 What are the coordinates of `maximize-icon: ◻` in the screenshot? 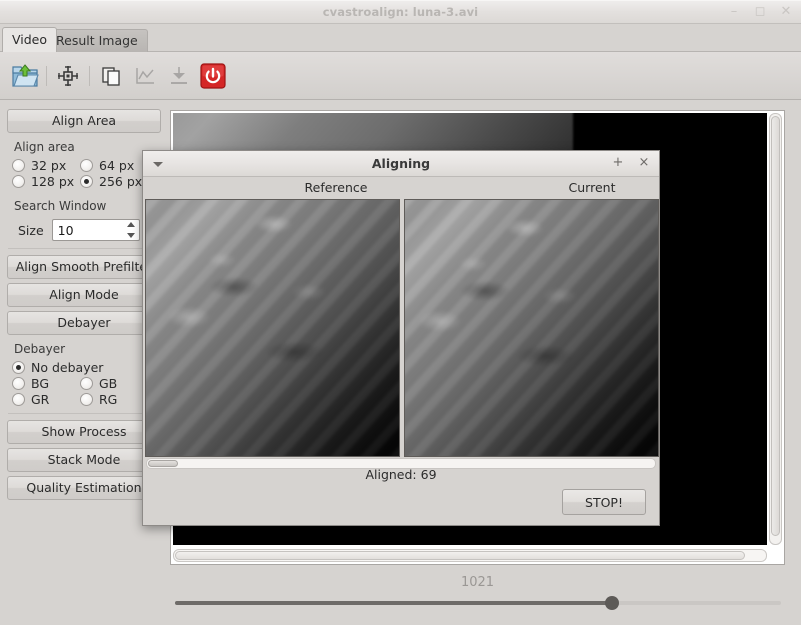 It's located at (760, 12).